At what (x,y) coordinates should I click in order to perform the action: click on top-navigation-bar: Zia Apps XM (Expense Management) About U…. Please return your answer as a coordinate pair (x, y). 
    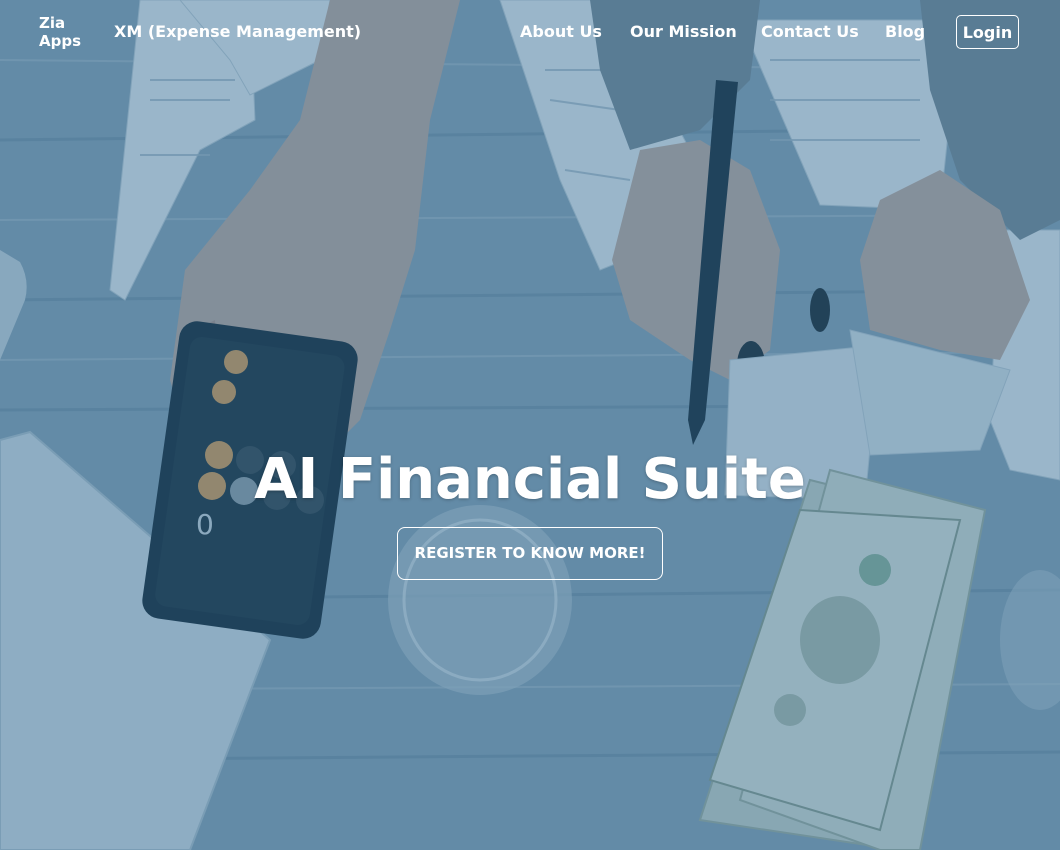
    Looking at the image, I should click on (530, 32).